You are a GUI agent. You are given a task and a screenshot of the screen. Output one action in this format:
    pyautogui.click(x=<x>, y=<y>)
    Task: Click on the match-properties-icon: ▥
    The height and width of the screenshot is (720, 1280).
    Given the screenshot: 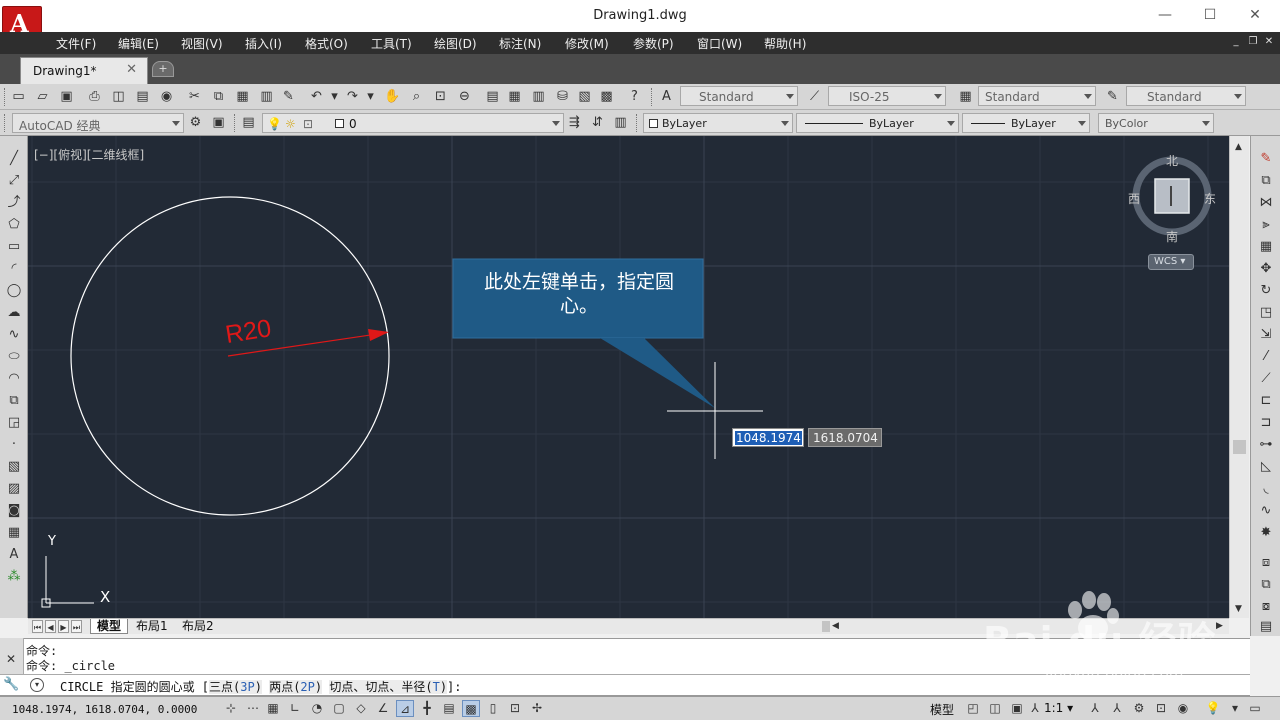 What is the action you would take?
    pyautogui.click(x=266, y=96)
    